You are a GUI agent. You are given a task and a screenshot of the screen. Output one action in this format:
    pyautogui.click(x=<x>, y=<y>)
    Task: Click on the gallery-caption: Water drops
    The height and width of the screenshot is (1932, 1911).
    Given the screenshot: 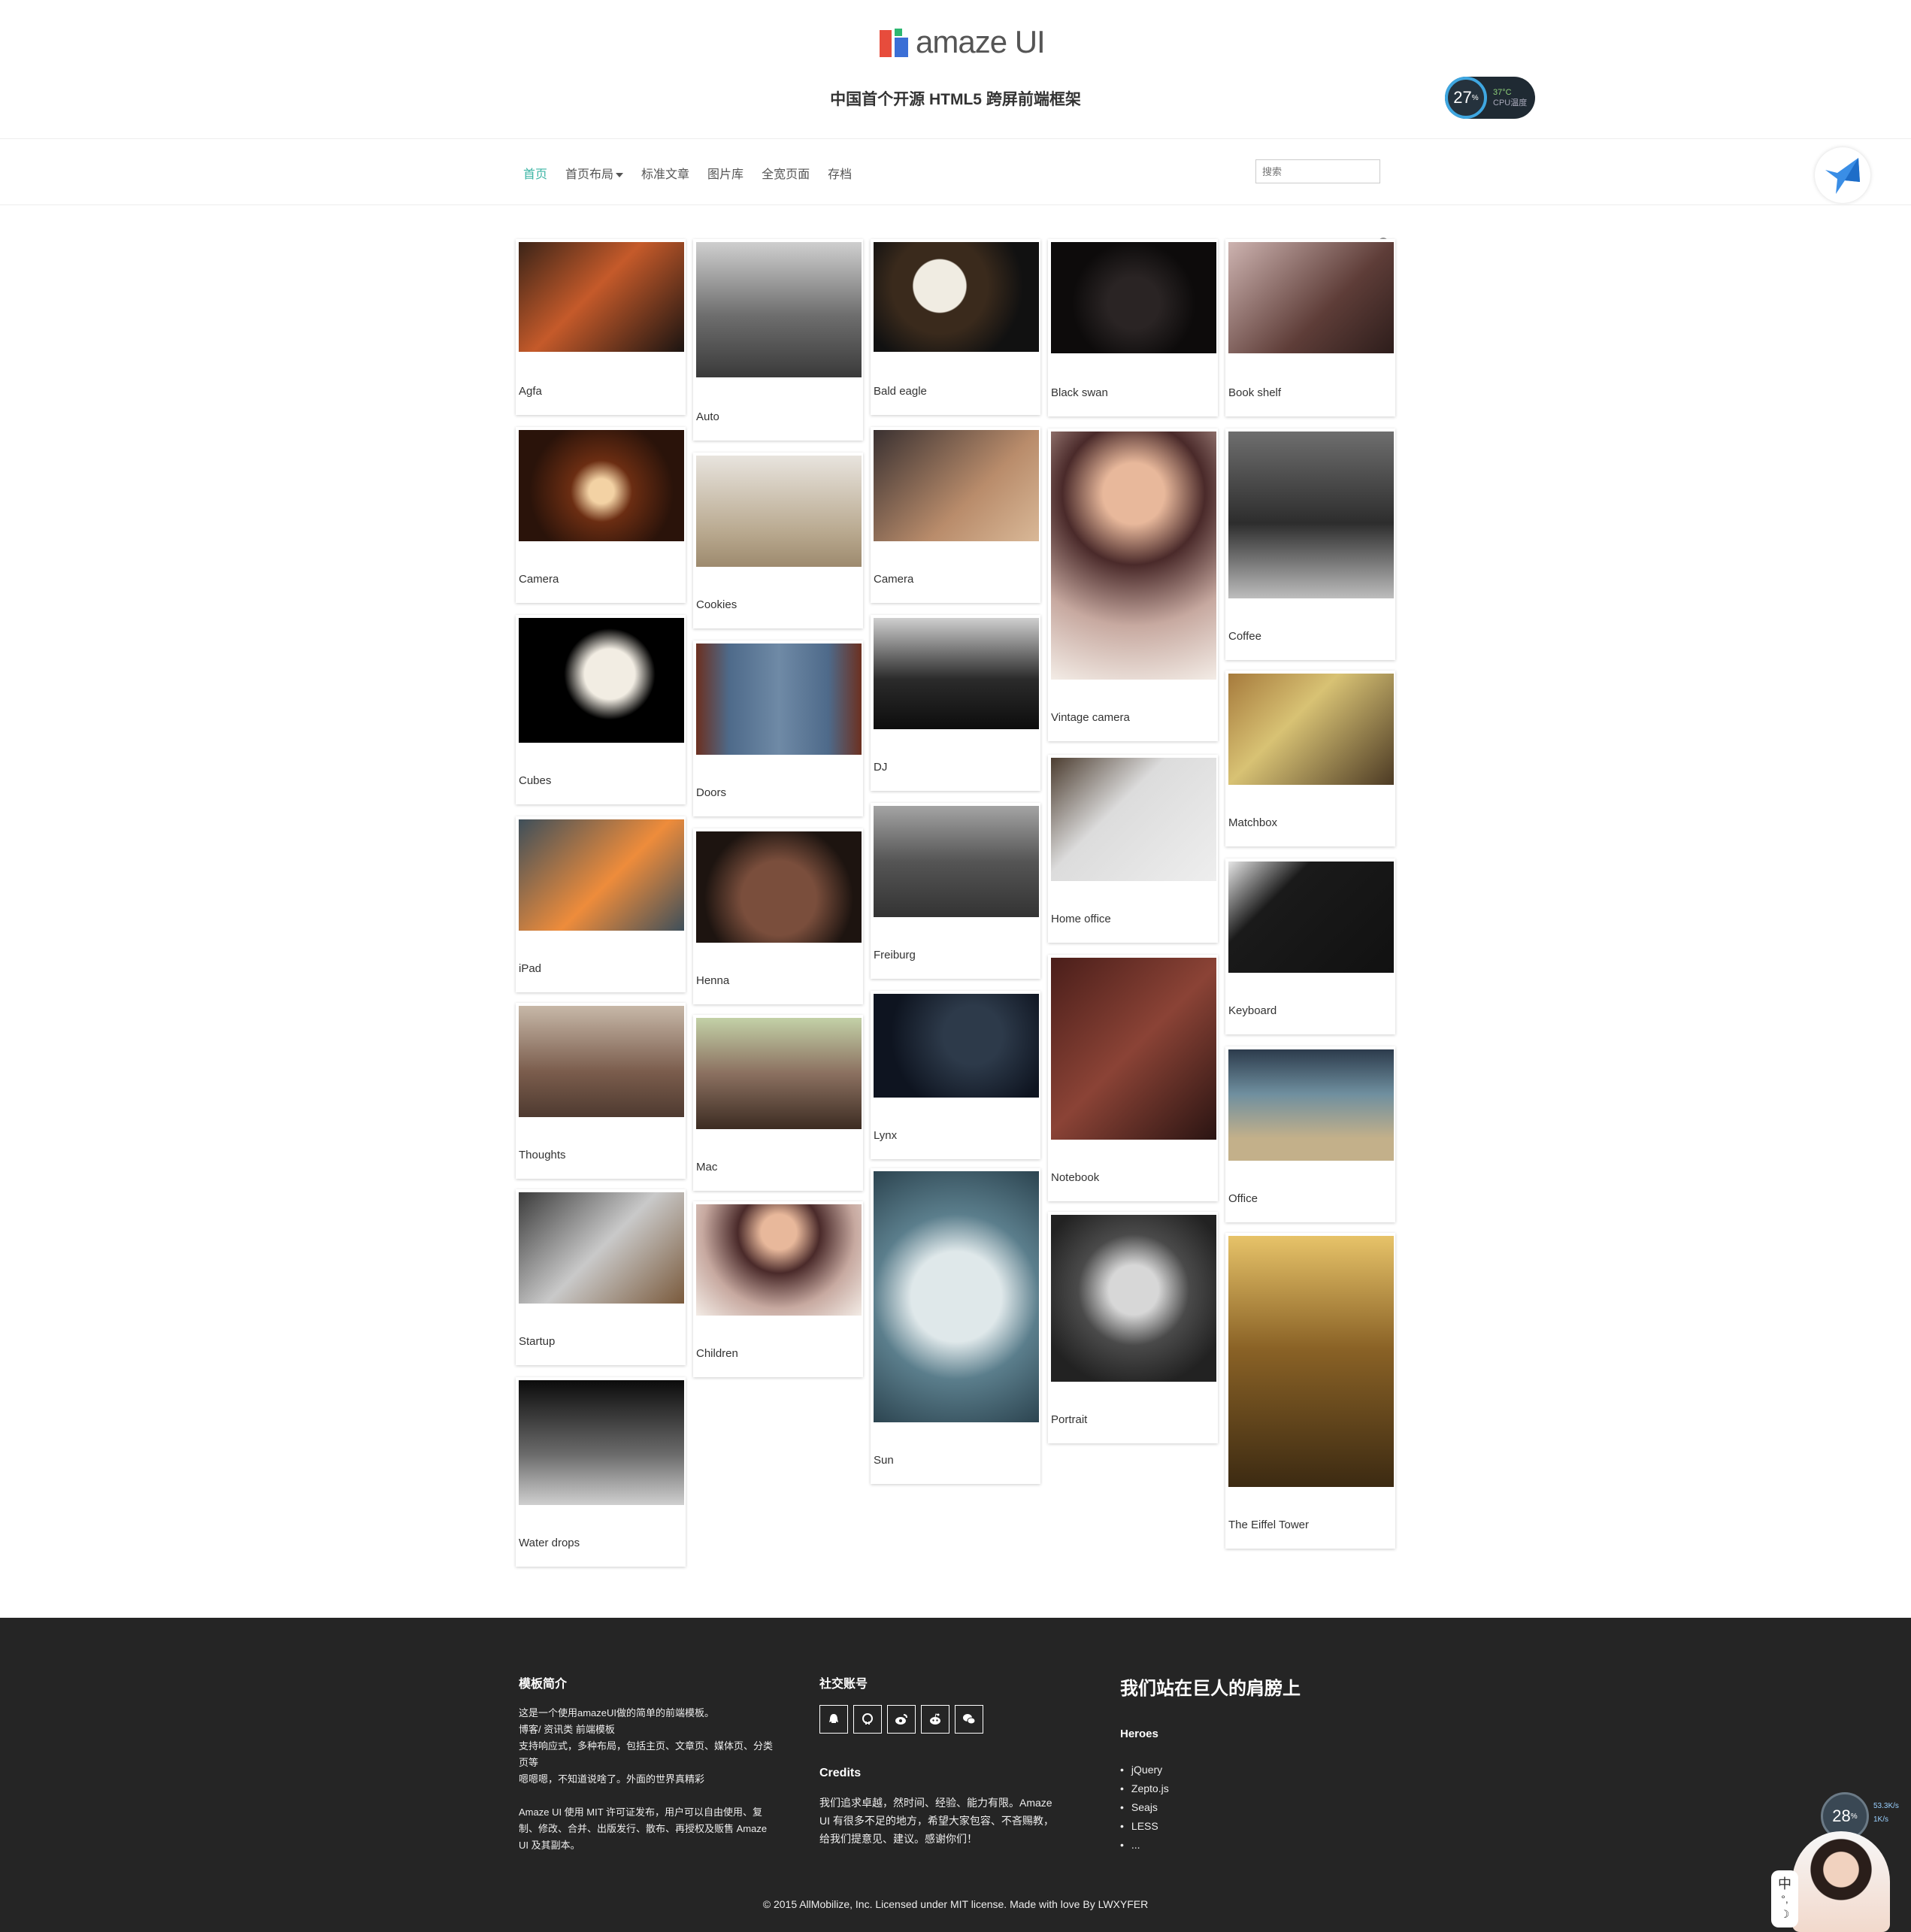 What is the action you would take?
    pyautogui.click(x=549, y=1543)
    